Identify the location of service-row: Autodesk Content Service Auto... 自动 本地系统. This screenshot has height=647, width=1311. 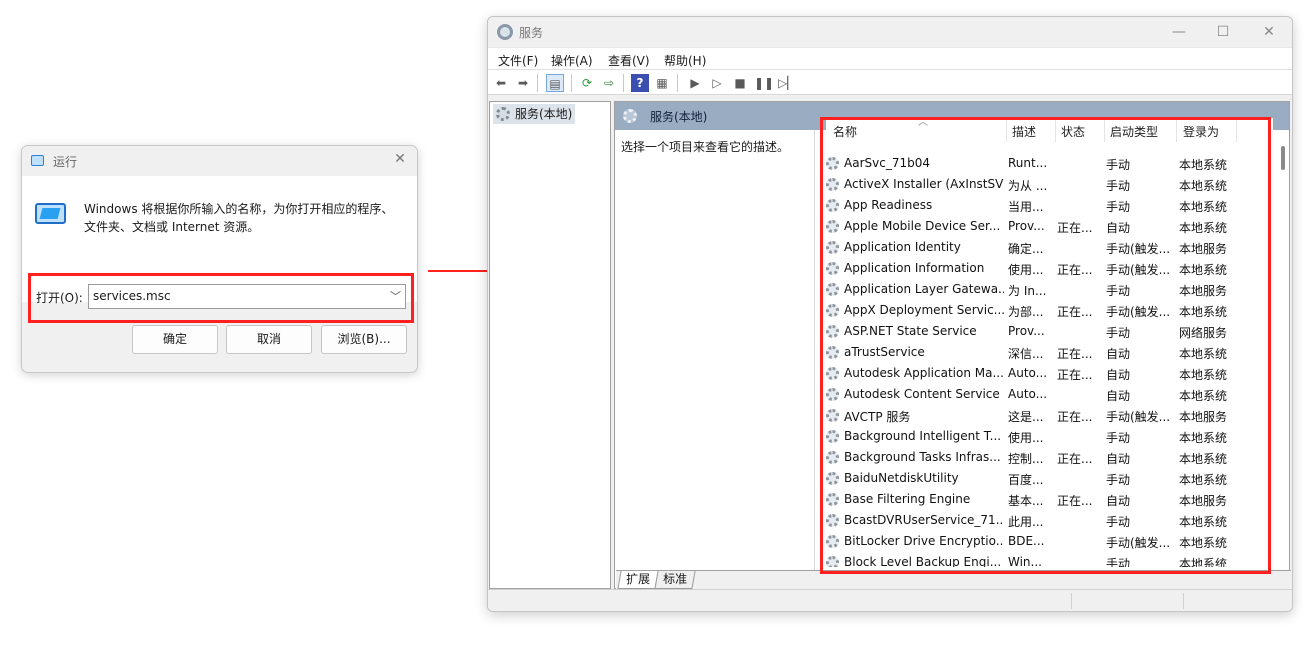
(1049, 395).